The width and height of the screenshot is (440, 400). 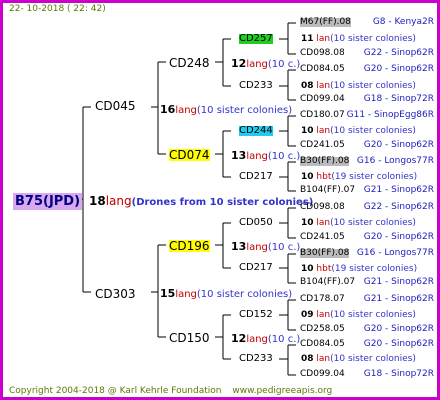 I want to click on root-stats: 18lang(Drones from 10 sister colonies), so click(x=201, y=201).